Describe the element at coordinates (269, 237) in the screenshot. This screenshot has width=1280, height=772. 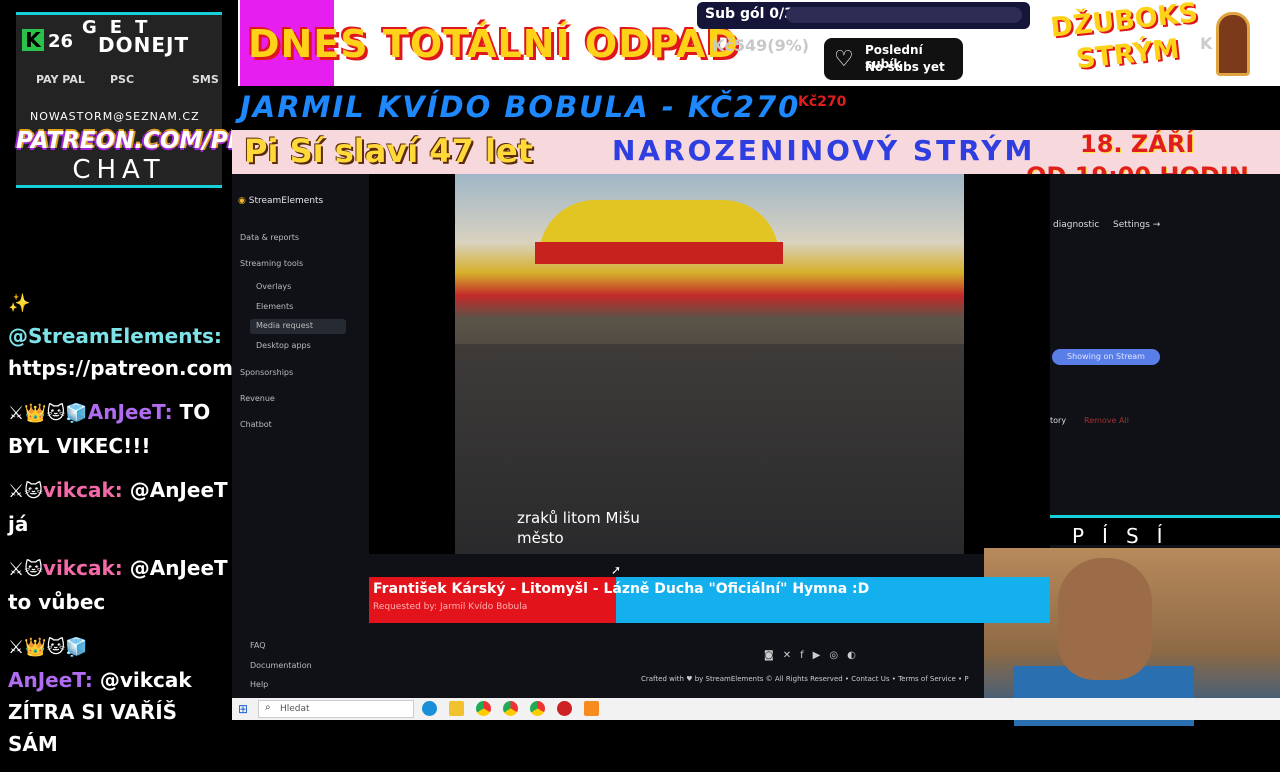
I see `se-item-data-reports: Data & reports` at that location.